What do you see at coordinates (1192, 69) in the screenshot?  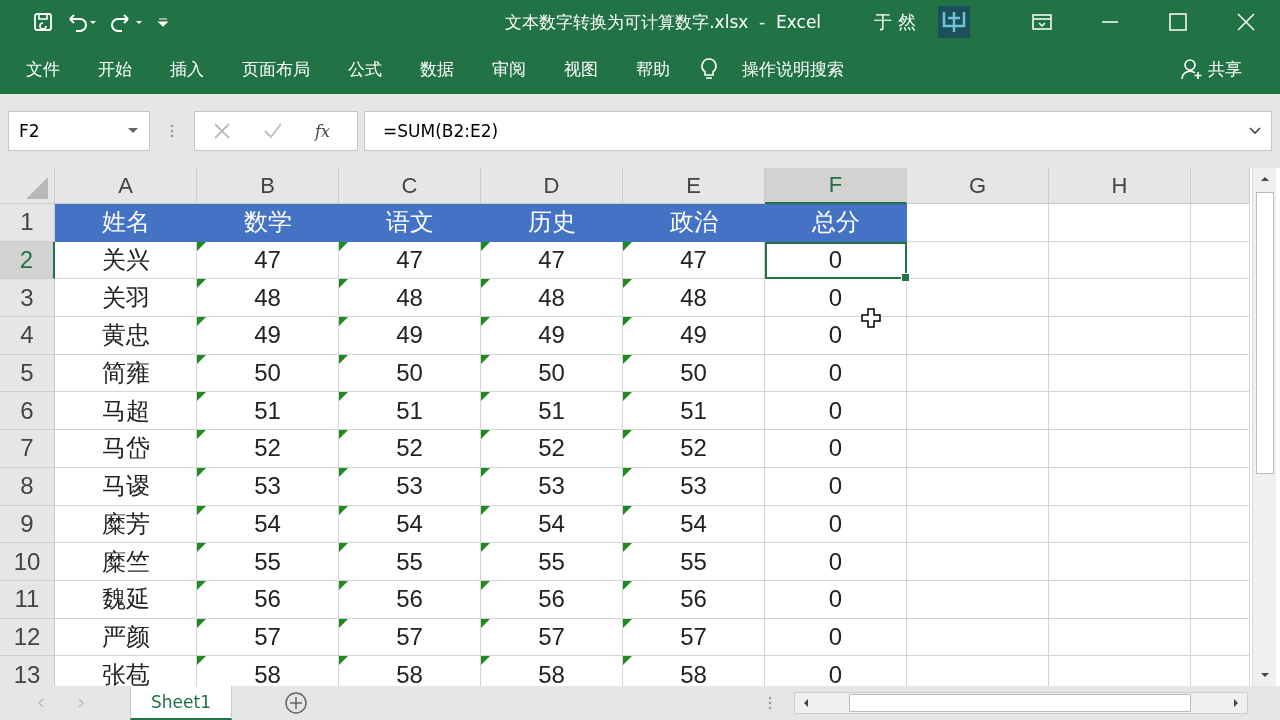 I see `person-icon` at bounding box center [1192, 69].